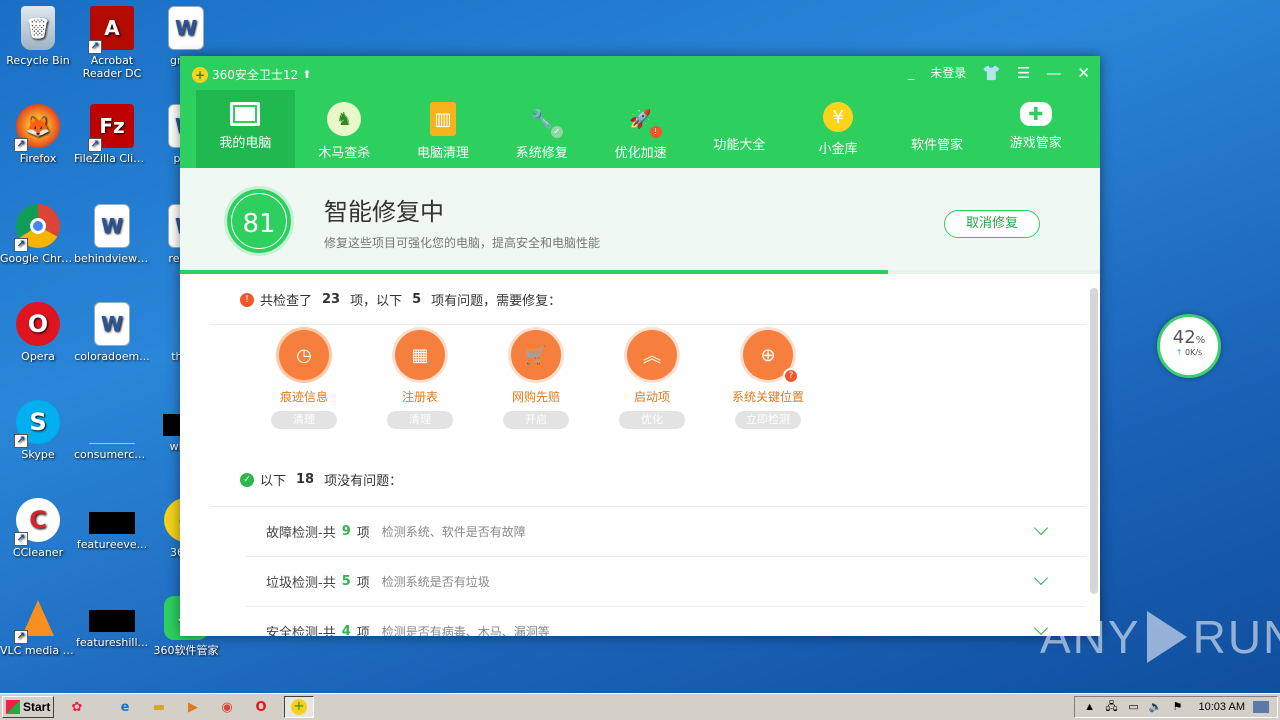  I want to click on flag-icon: ⚑, so click(1178, 707).